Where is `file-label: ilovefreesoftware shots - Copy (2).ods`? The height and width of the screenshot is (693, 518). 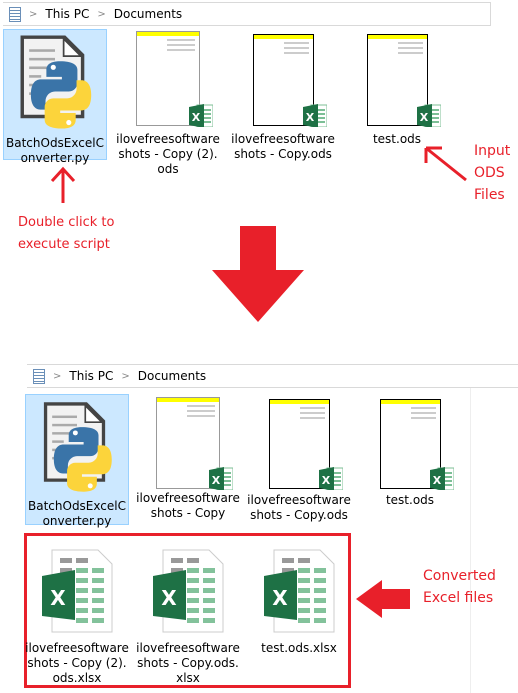
file-label: ilovefreesoftware shots - Copy (2).ods is located at coordinates (168, 154).